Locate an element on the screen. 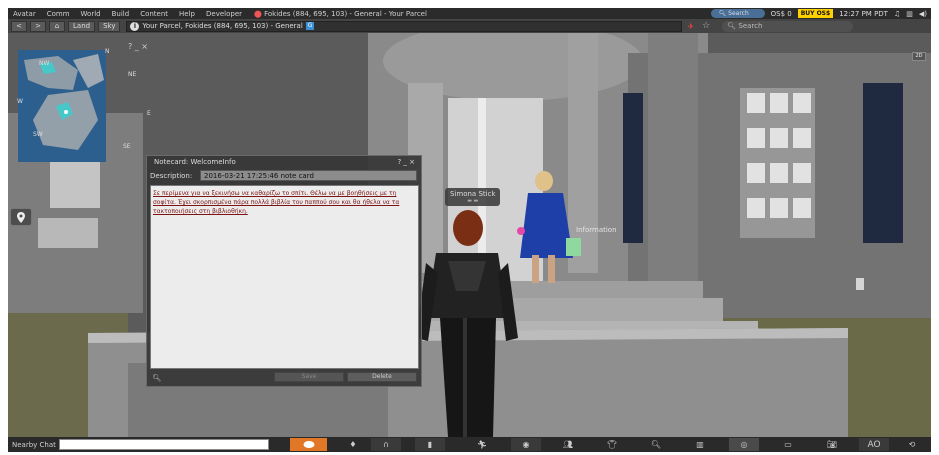 The image size is (939, 455). menu-help: Help is located at coordinates (187, 14).